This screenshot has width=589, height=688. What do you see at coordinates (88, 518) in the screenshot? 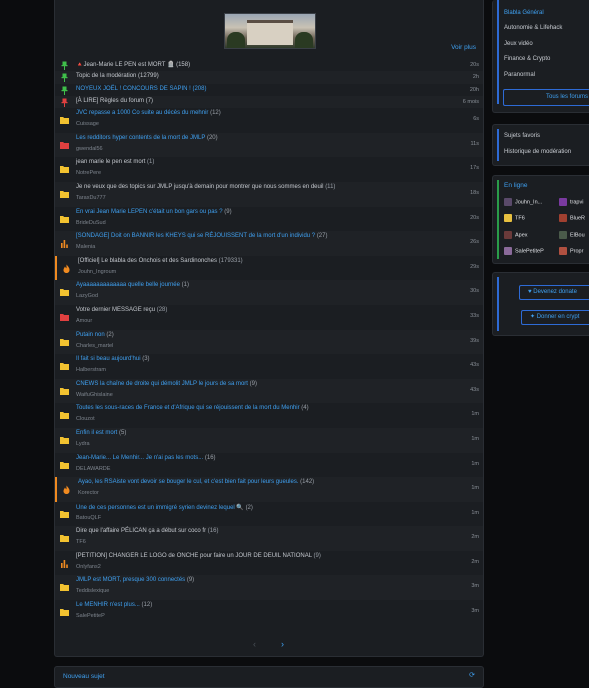
I see `topic-author: BatouQLF` at bounding box center [88, 518].